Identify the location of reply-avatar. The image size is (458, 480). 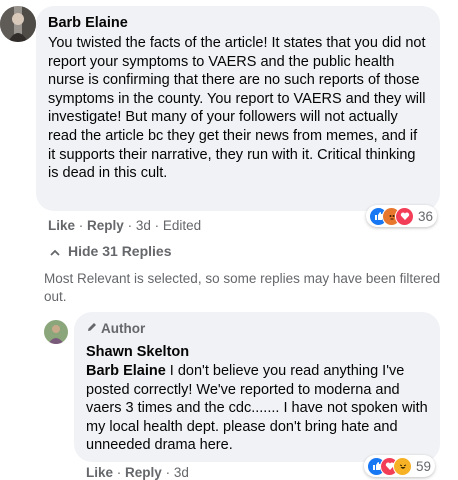
(56, 332).